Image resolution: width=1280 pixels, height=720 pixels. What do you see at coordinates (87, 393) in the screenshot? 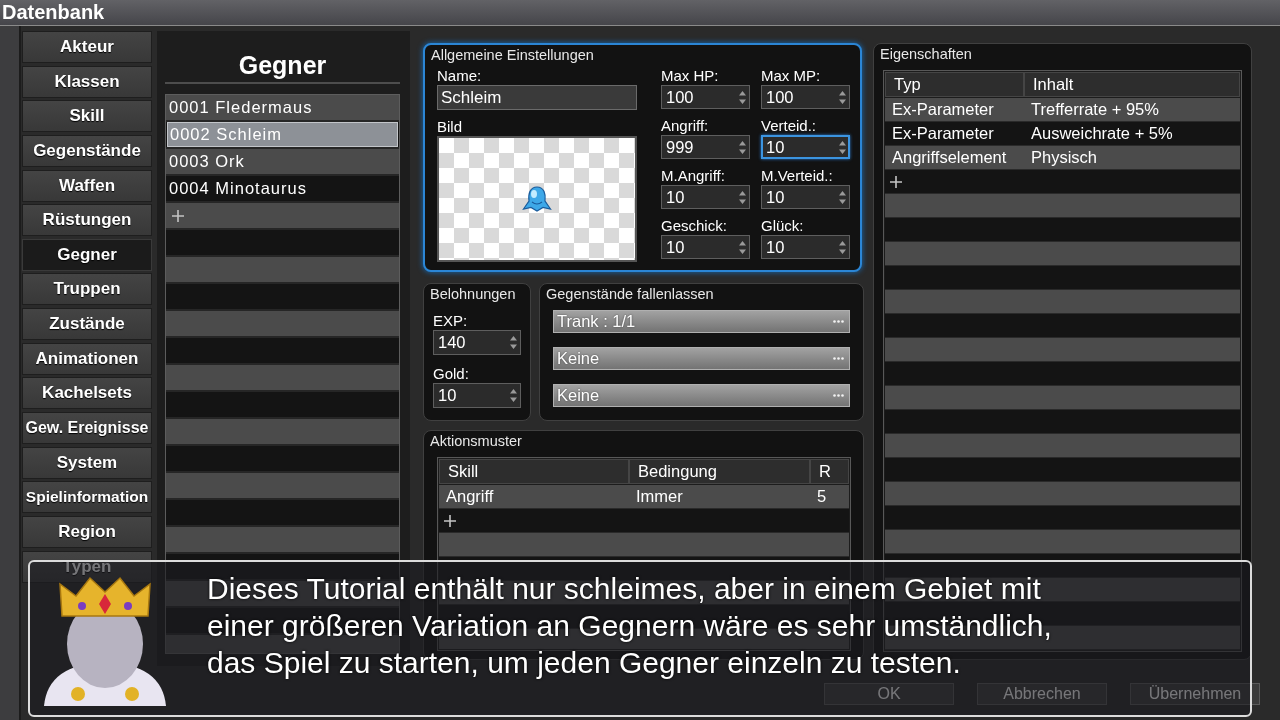
I see `category-button: Kachelsets` at bounding box center [87, 393].